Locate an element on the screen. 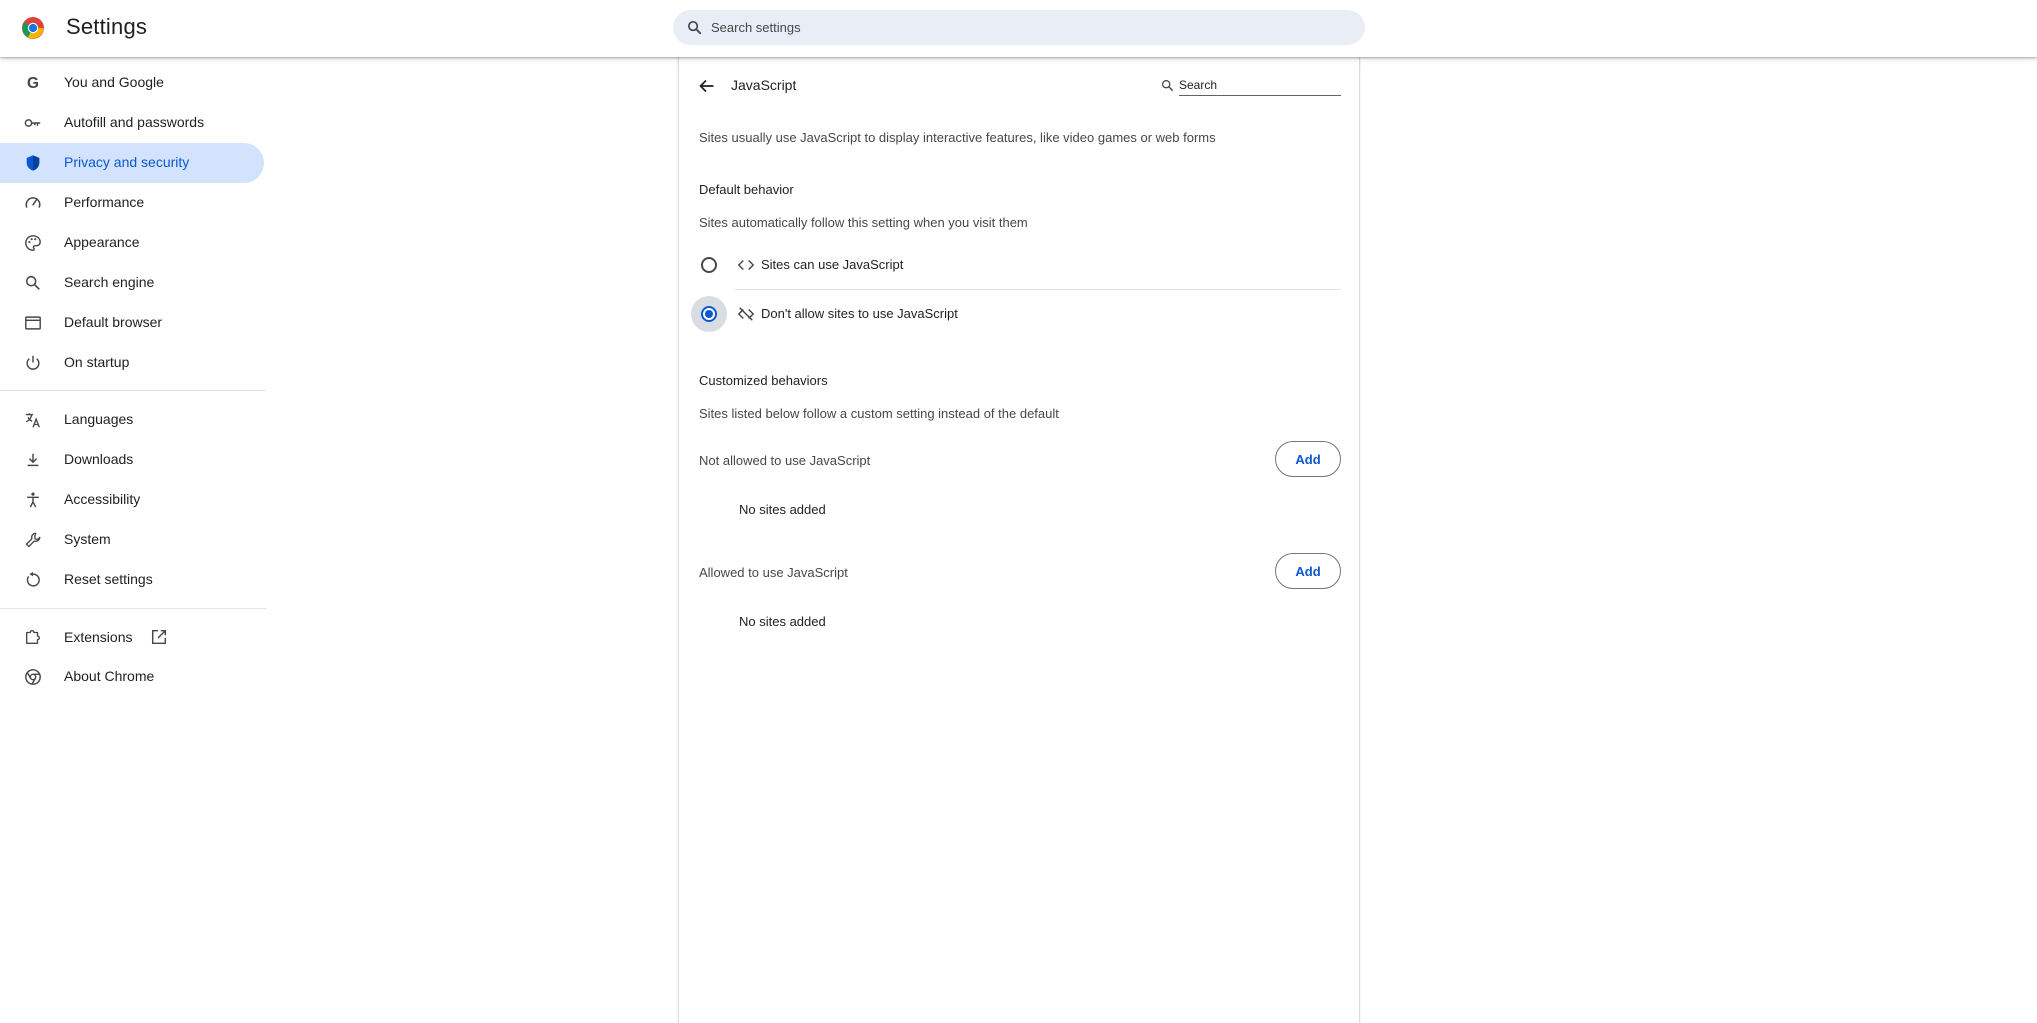 The image size is (2037, 1023). page-search is located at coordinates (1250, 85).